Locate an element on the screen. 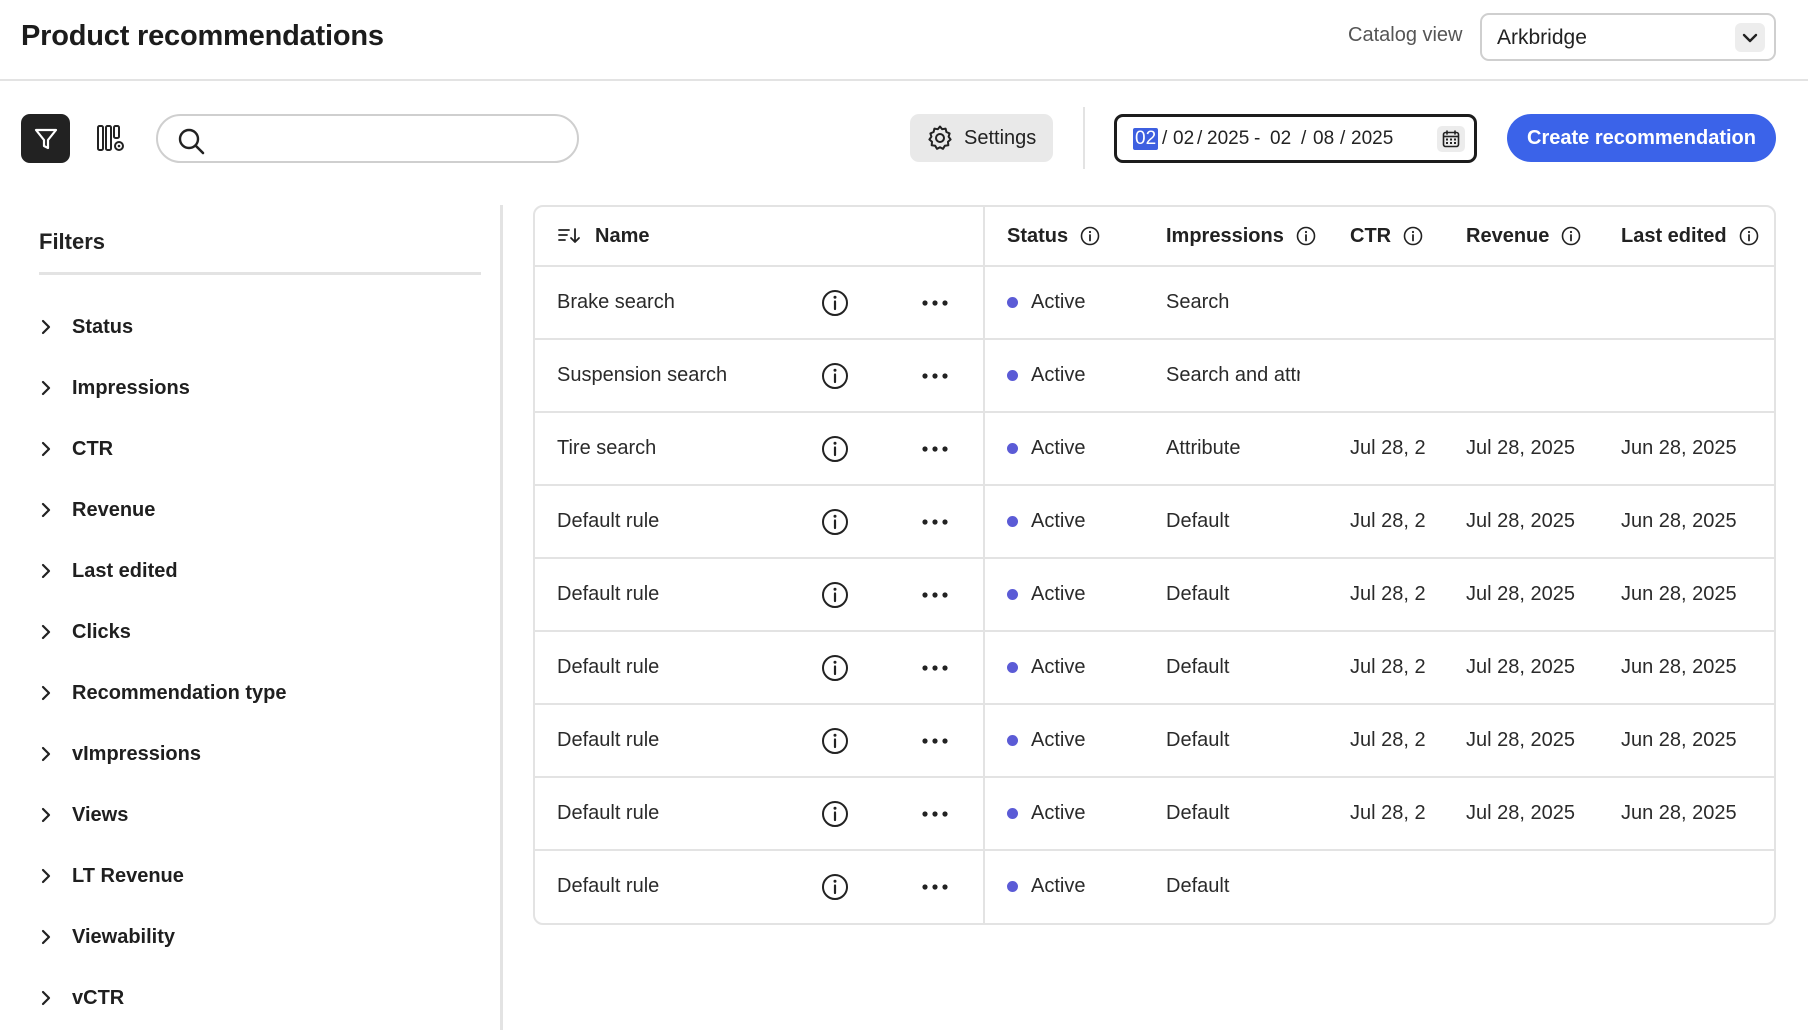 This screenshot has width=1808, height=1034. column-header-status: Status is located at coordinates (1053, 236).